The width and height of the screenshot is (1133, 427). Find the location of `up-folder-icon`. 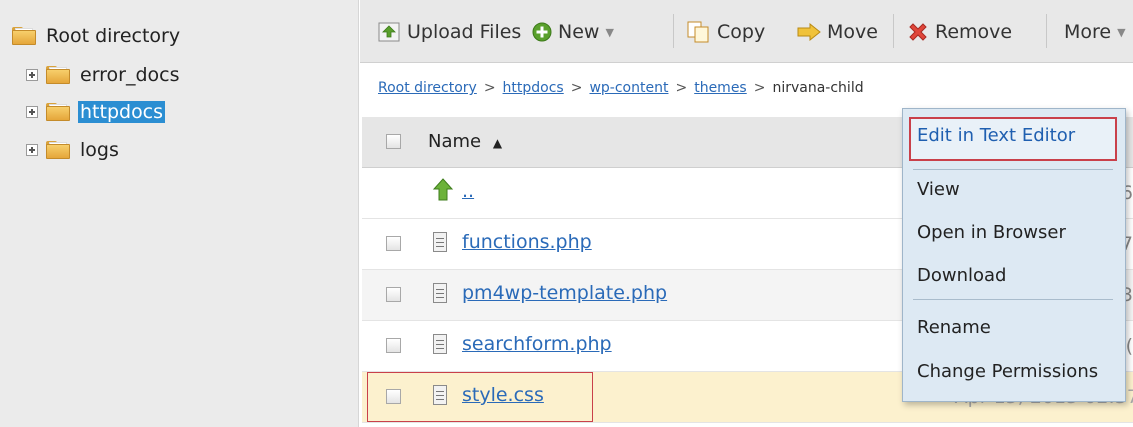

up-folder-icon is located at coordinates (443, 189).